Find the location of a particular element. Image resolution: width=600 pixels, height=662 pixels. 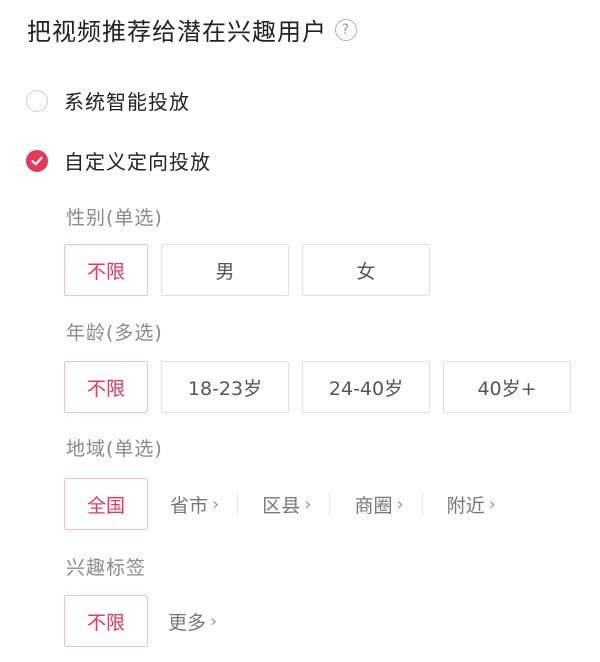

radio-unchecked-icon is located at coordinates (37, 100).